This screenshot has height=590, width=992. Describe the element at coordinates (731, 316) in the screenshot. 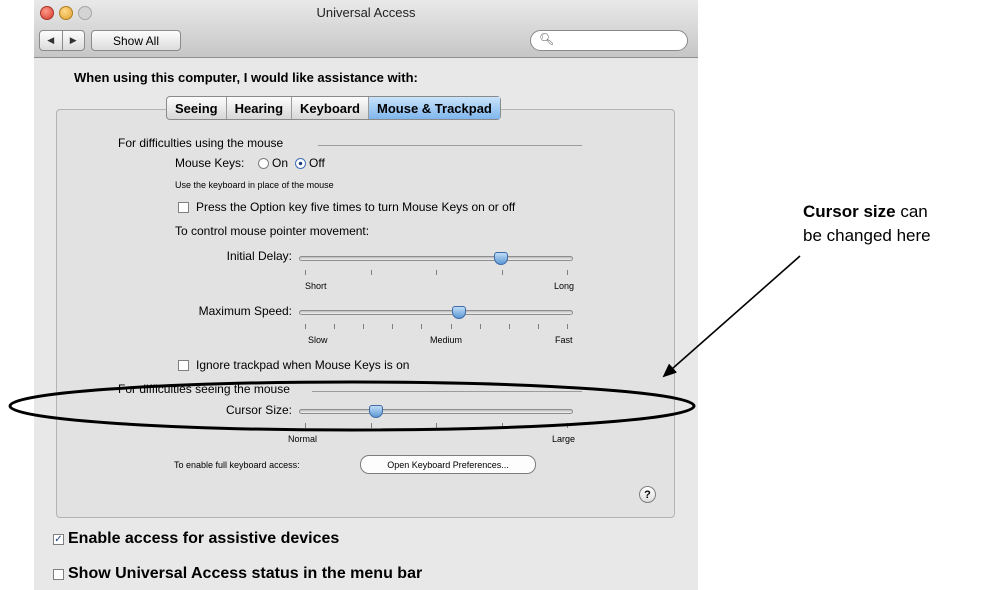

I see `callout-arrow` at that location.